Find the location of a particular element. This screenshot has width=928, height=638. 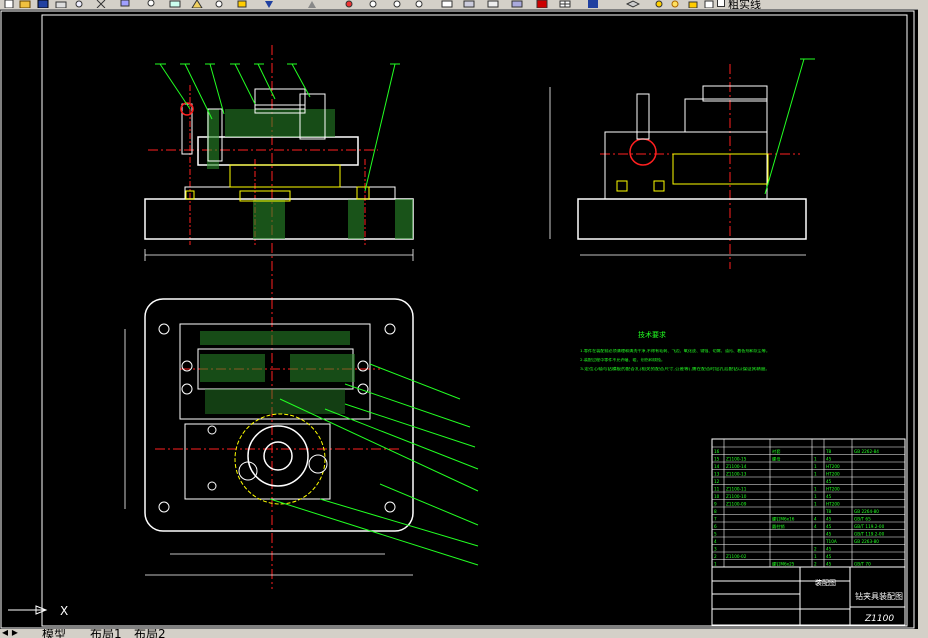

bom-cell-no: 1 is located at coordinates (715, 564).